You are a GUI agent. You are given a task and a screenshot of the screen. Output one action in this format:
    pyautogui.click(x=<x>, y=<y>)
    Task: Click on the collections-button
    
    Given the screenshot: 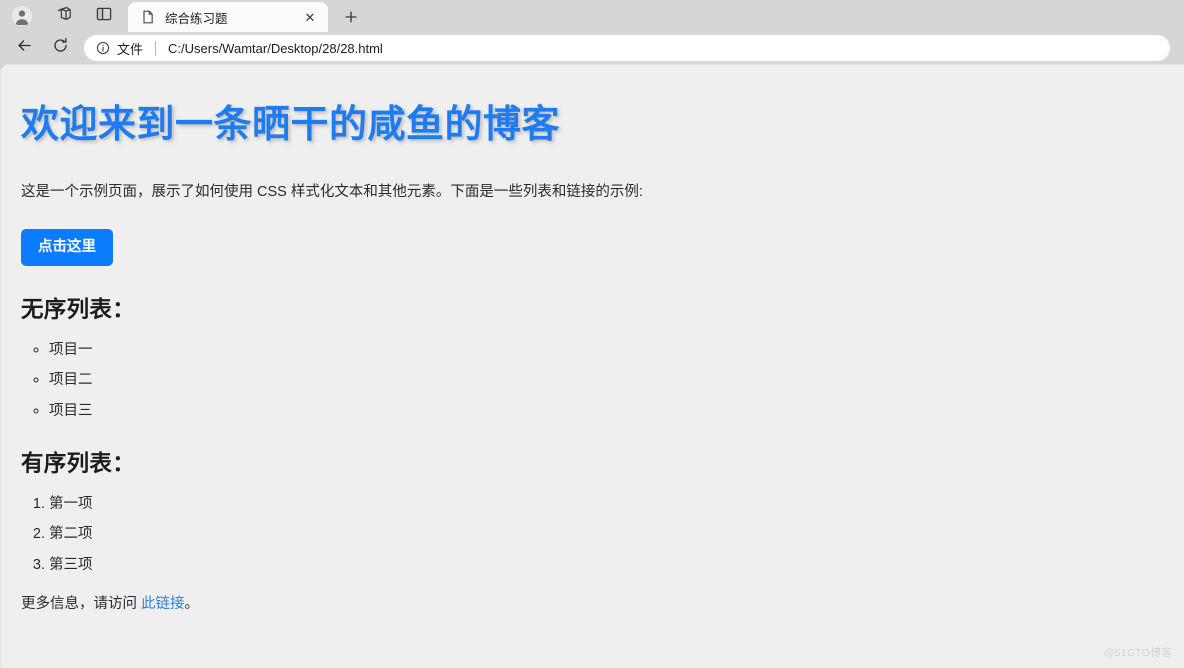 What is the action you would take?
    pyautogui.click(x=64, y=16)
    